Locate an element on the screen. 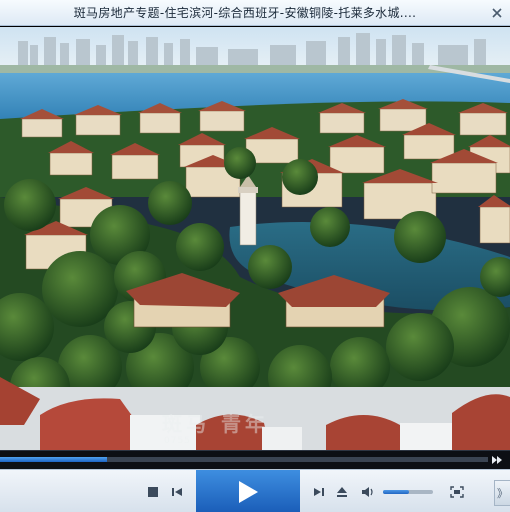 Image resolution: width=510 pixels, height=512 pixels. play-button is located at coordinates (248, 491).